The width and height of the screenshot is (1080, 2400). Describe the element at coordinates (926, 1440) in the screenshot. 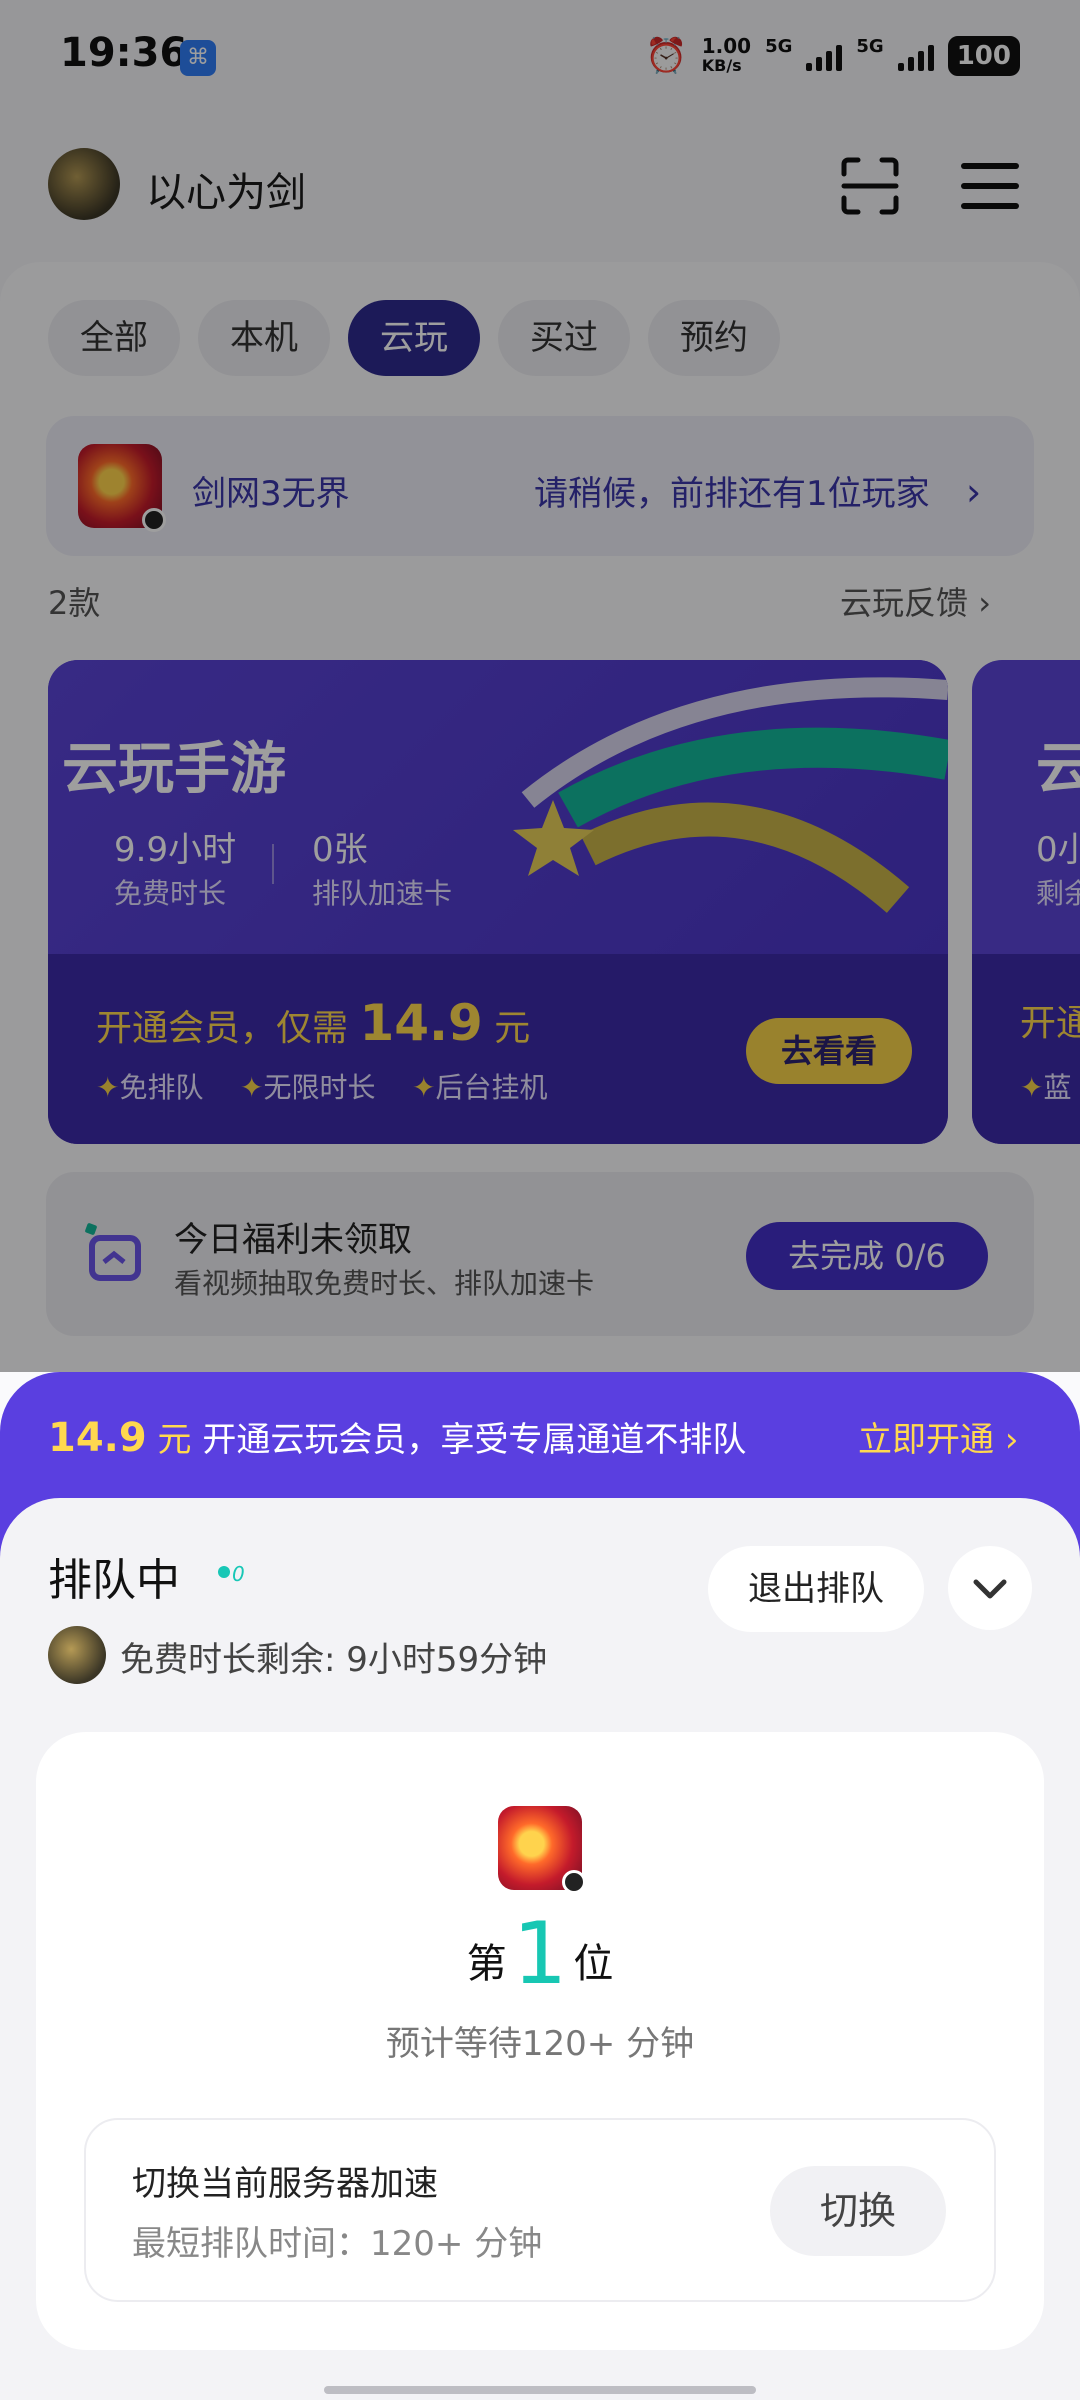

I see `open-now-label: 立即开通` at that location.